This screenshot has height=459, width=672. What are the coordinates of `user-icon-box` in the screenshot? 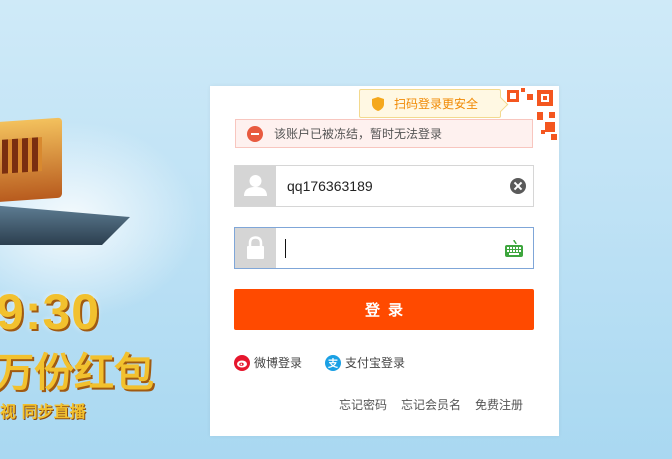 It's located at (255, 186).